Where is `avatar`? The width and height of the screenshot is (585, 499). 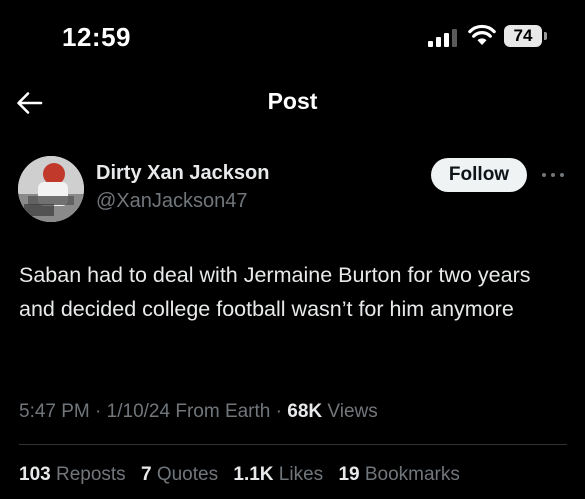
avatar is located at coordinates (51, 189).